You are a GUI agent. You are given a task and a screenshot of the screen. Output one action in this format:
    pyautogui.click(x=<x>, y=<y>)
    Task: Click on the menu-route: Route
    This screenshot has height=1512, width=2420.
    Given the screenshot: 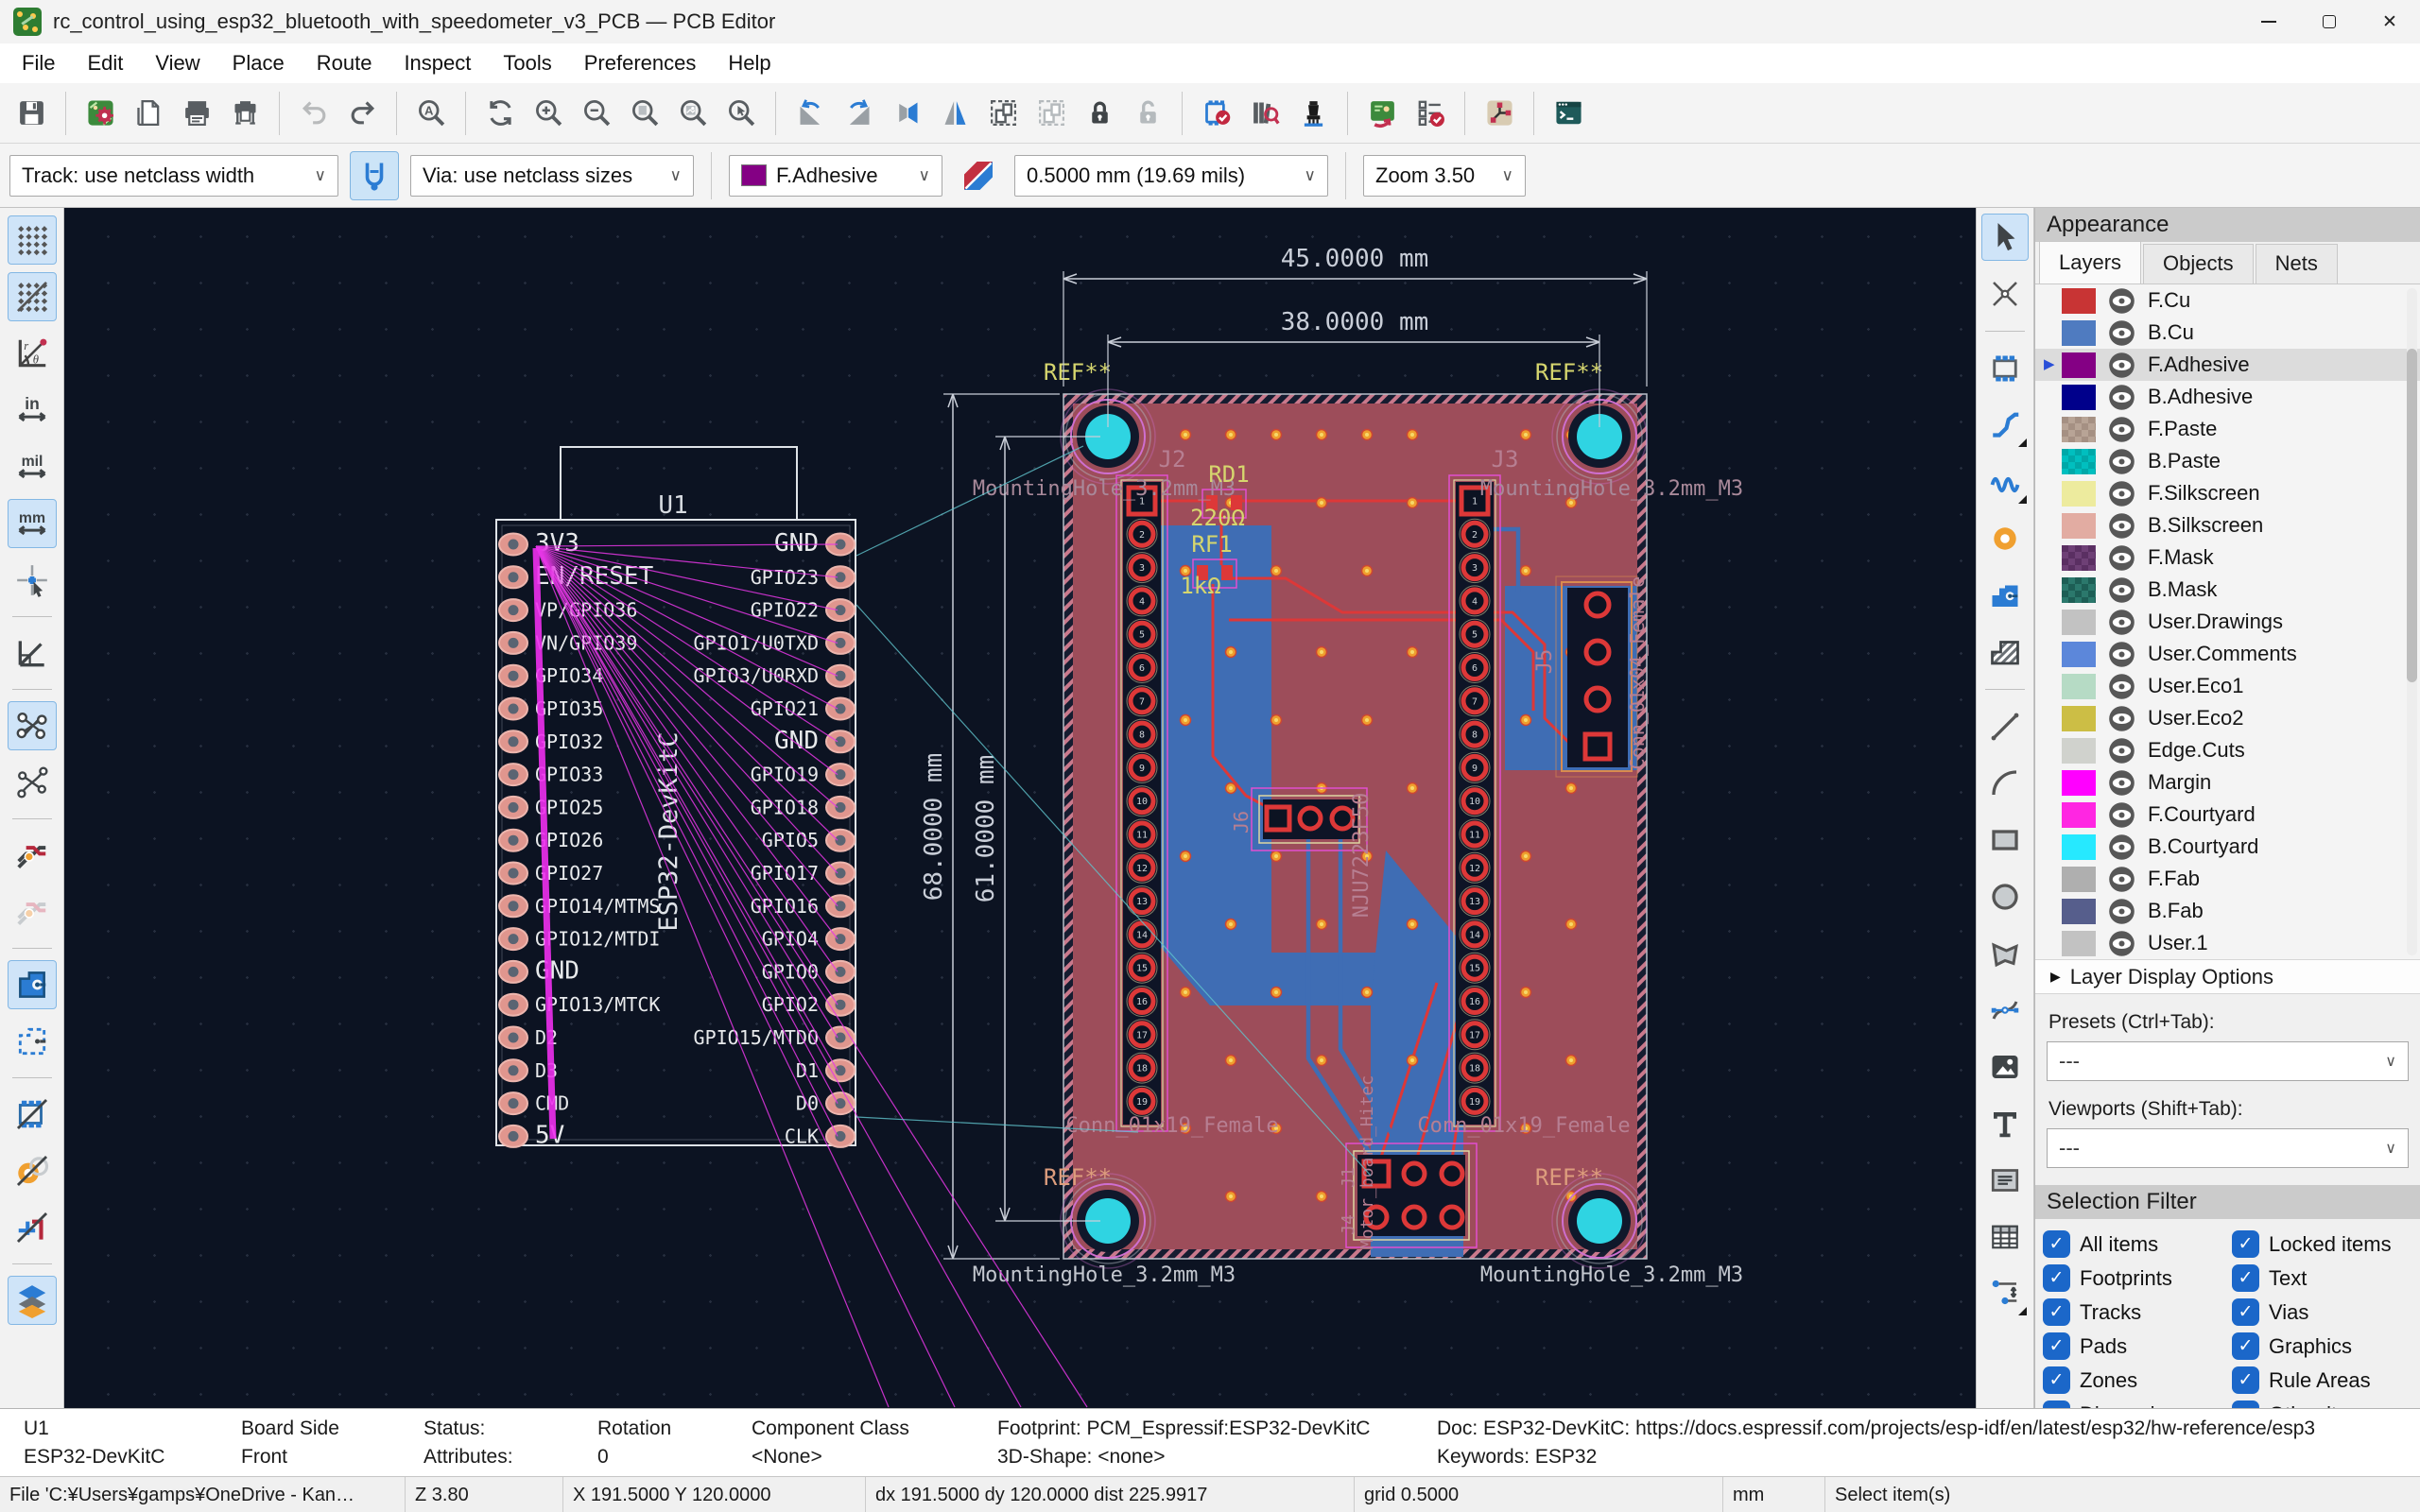 What is the action you would take?
    pyautogui.click(x=345, y=63)
    